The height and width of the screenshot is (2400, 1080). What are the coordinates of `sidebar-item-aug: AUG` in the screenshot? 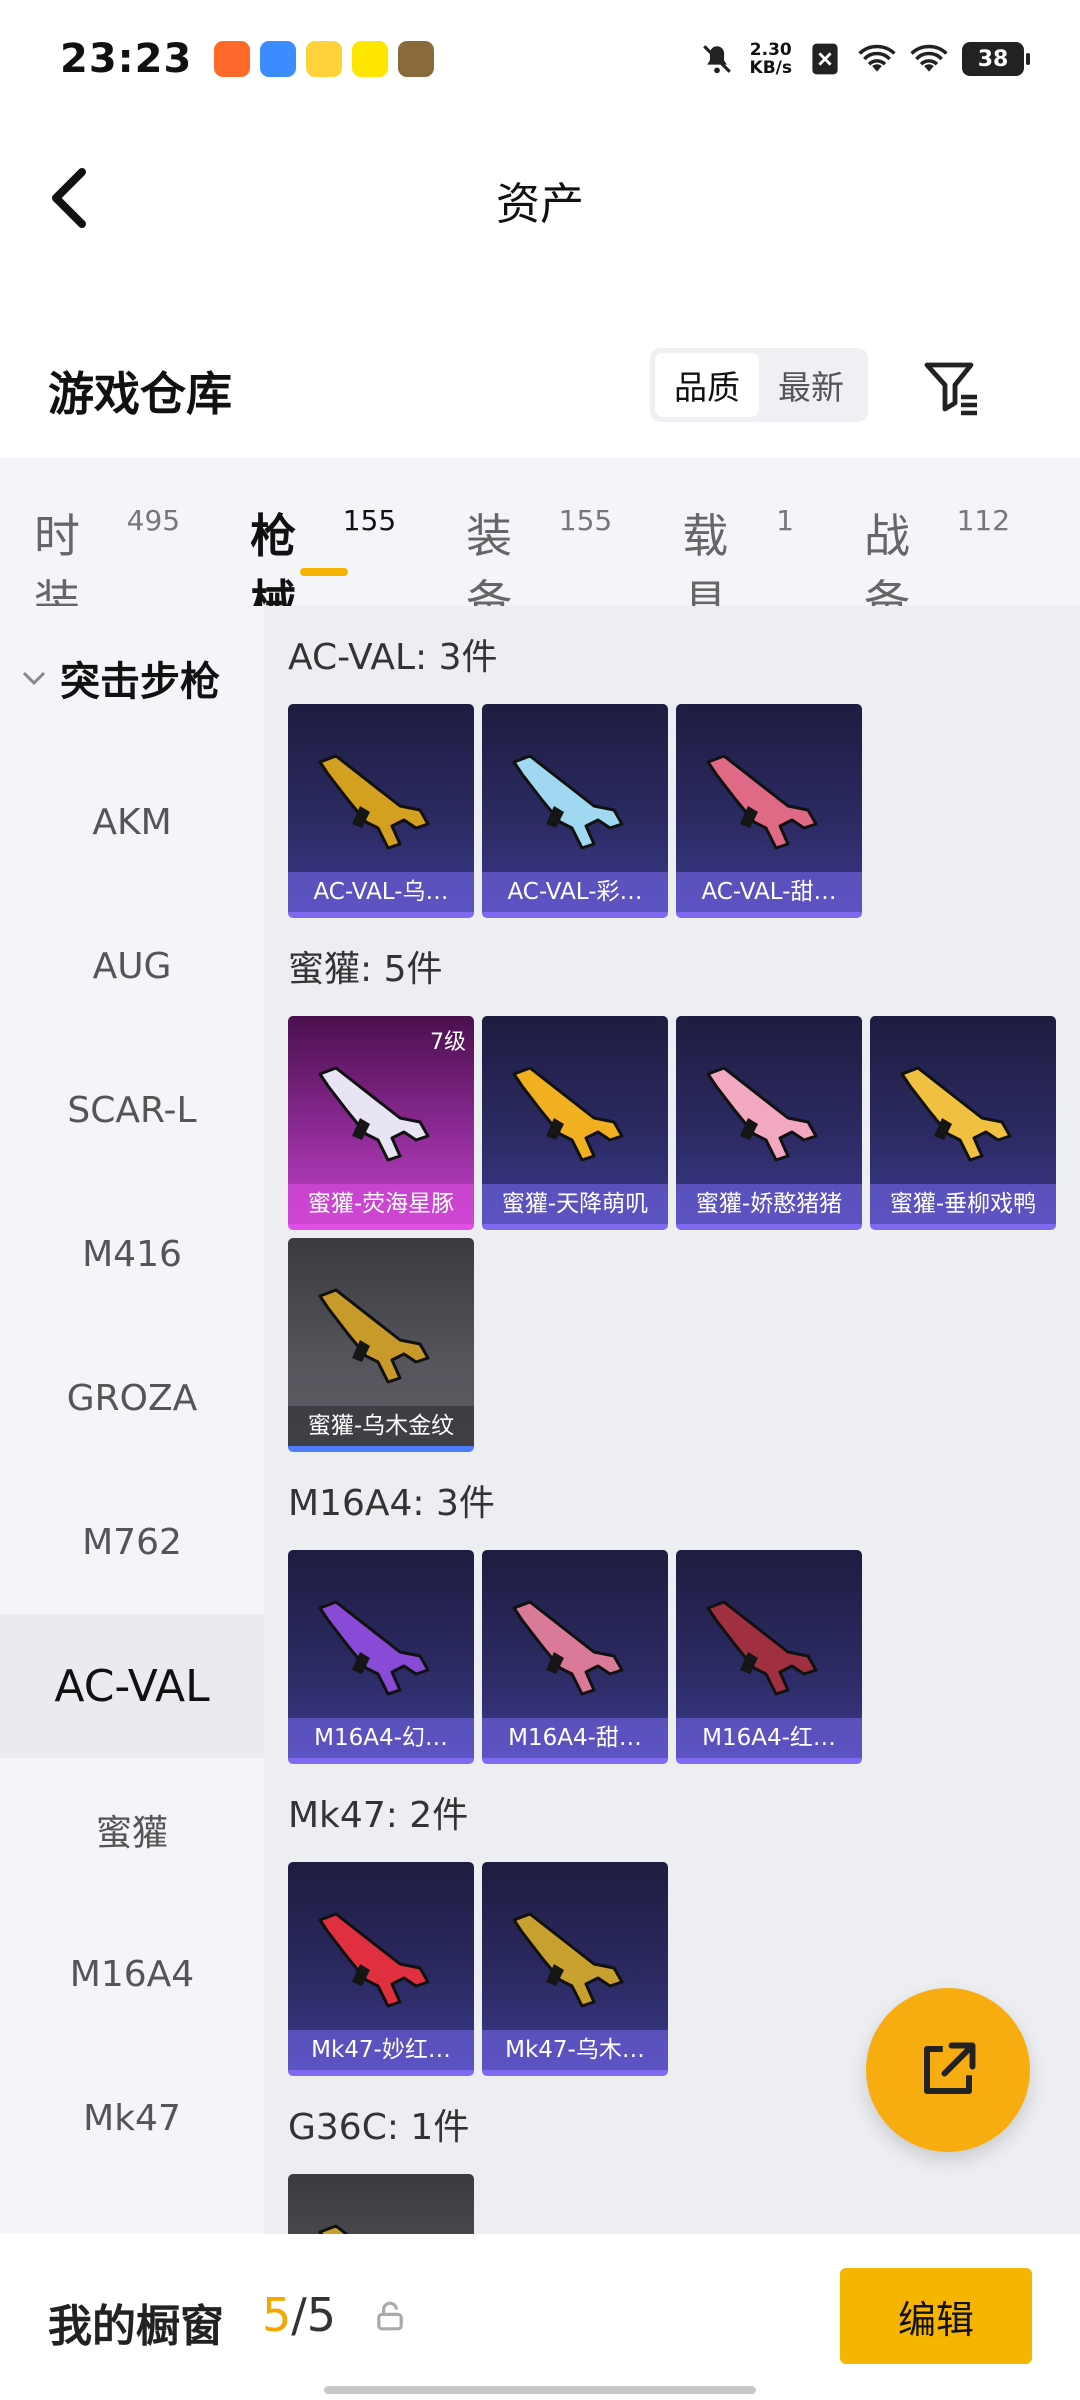 It's located at (132, 966).